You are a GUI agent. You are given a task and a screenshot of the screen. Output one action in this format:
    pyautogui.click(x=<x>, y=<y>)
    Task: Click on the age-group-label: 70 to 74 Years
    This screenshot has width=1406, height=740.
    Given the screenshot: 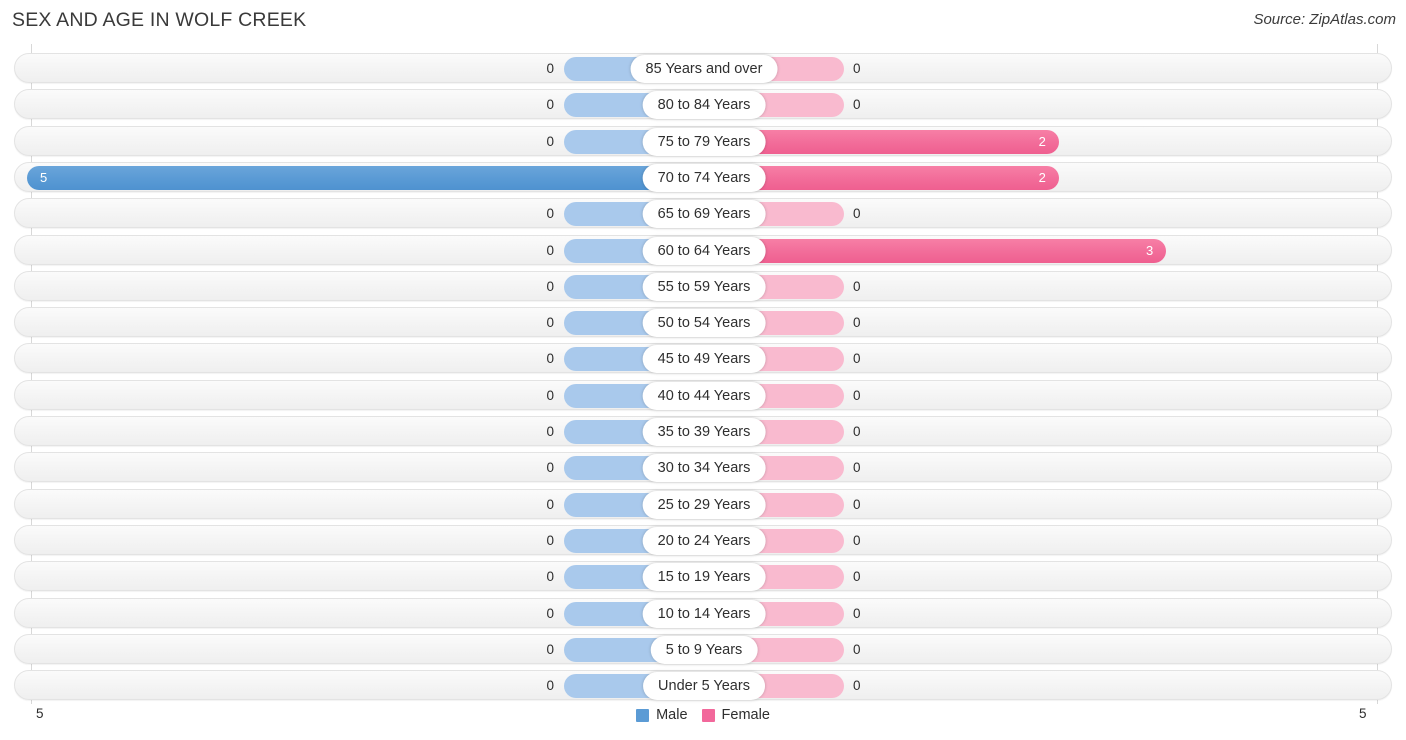 What is the action you would take?
    pyautogui.click(x=704, y=177)
    